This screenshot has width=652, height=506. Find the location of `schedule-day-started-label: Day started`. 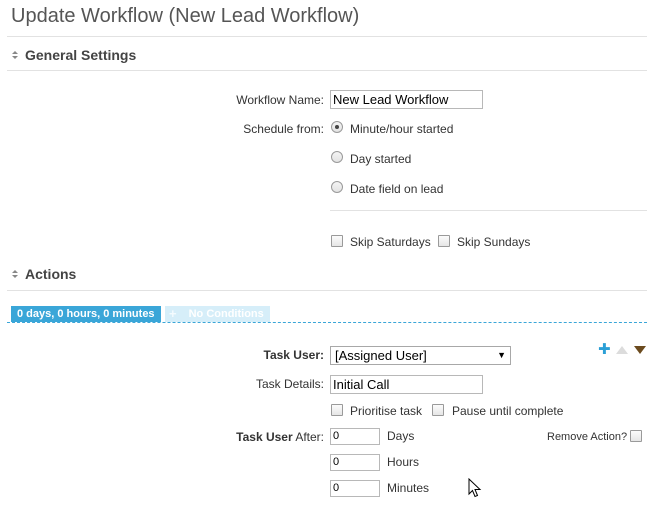

schedule-day-started-label: Day started is located at coordinates (381, 159).